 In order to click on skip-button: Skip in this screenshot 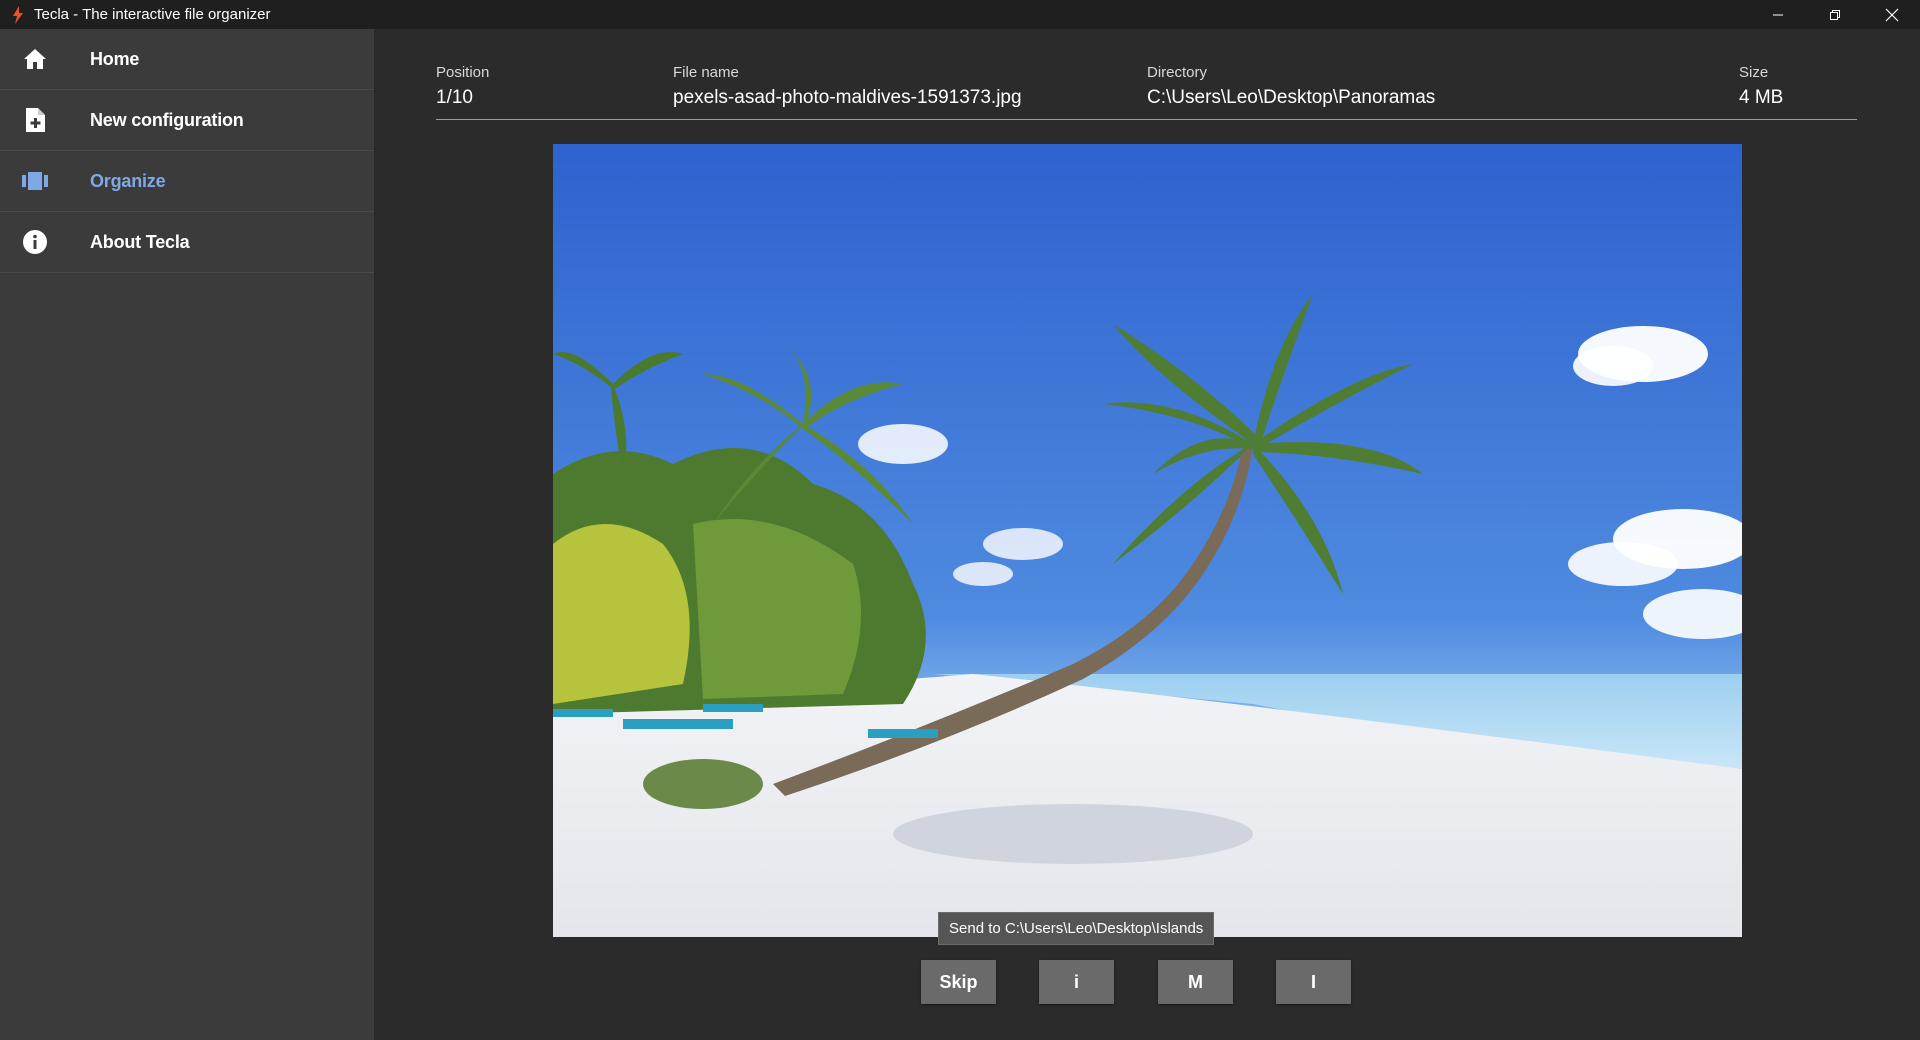, I will do `click(958, 982)`.